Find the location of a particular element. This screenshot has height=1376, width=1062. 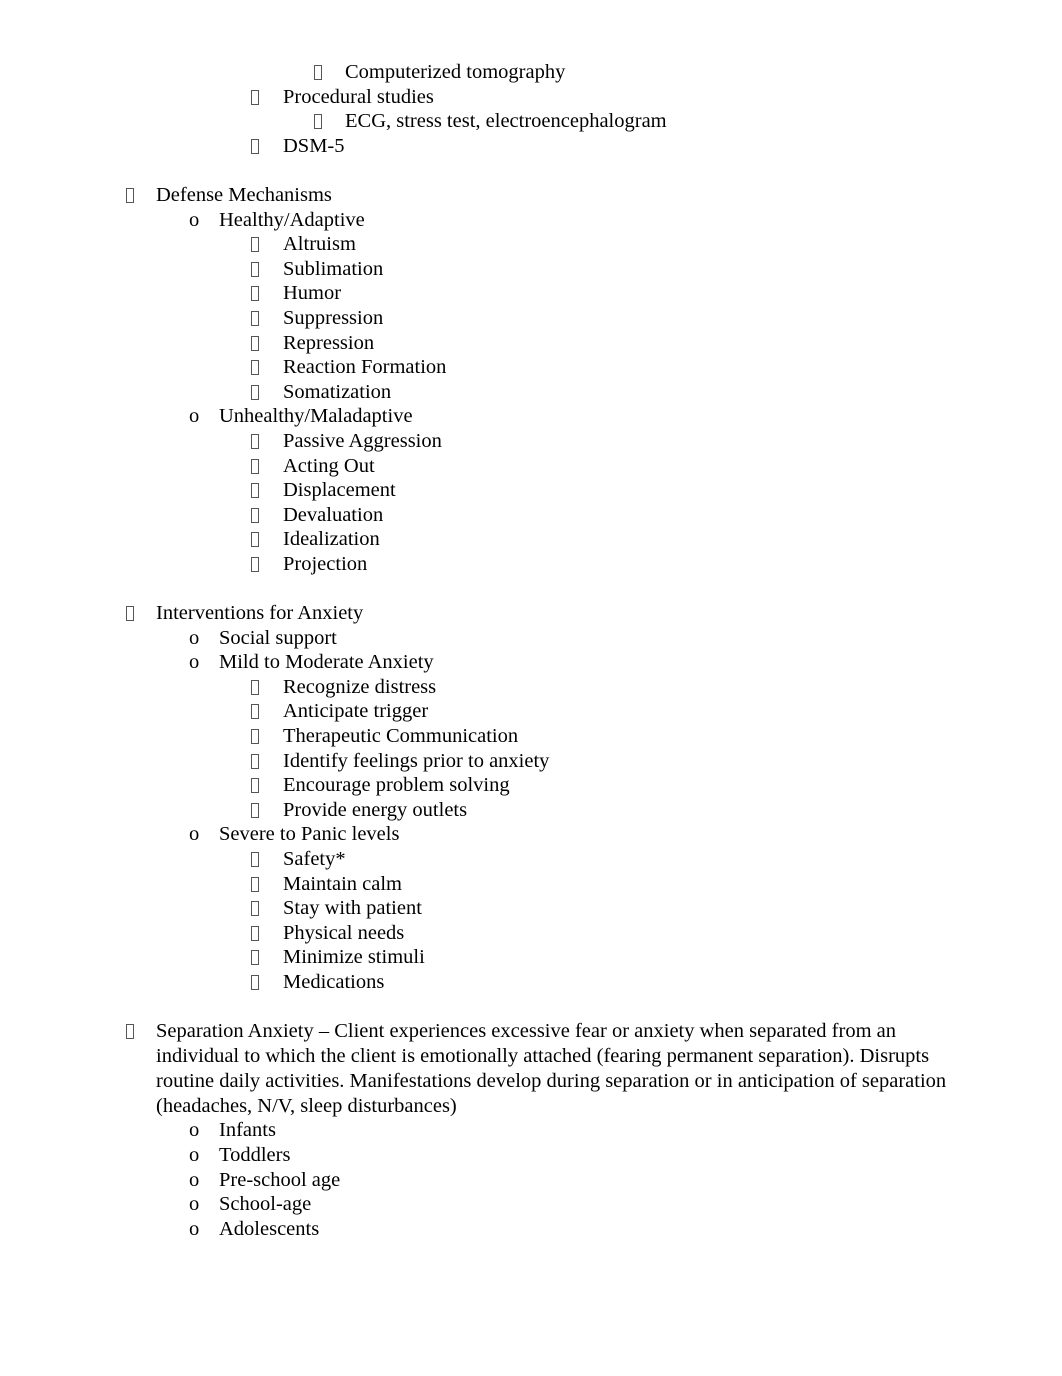

outline-item: Repression is located at coordinates (531, 343).